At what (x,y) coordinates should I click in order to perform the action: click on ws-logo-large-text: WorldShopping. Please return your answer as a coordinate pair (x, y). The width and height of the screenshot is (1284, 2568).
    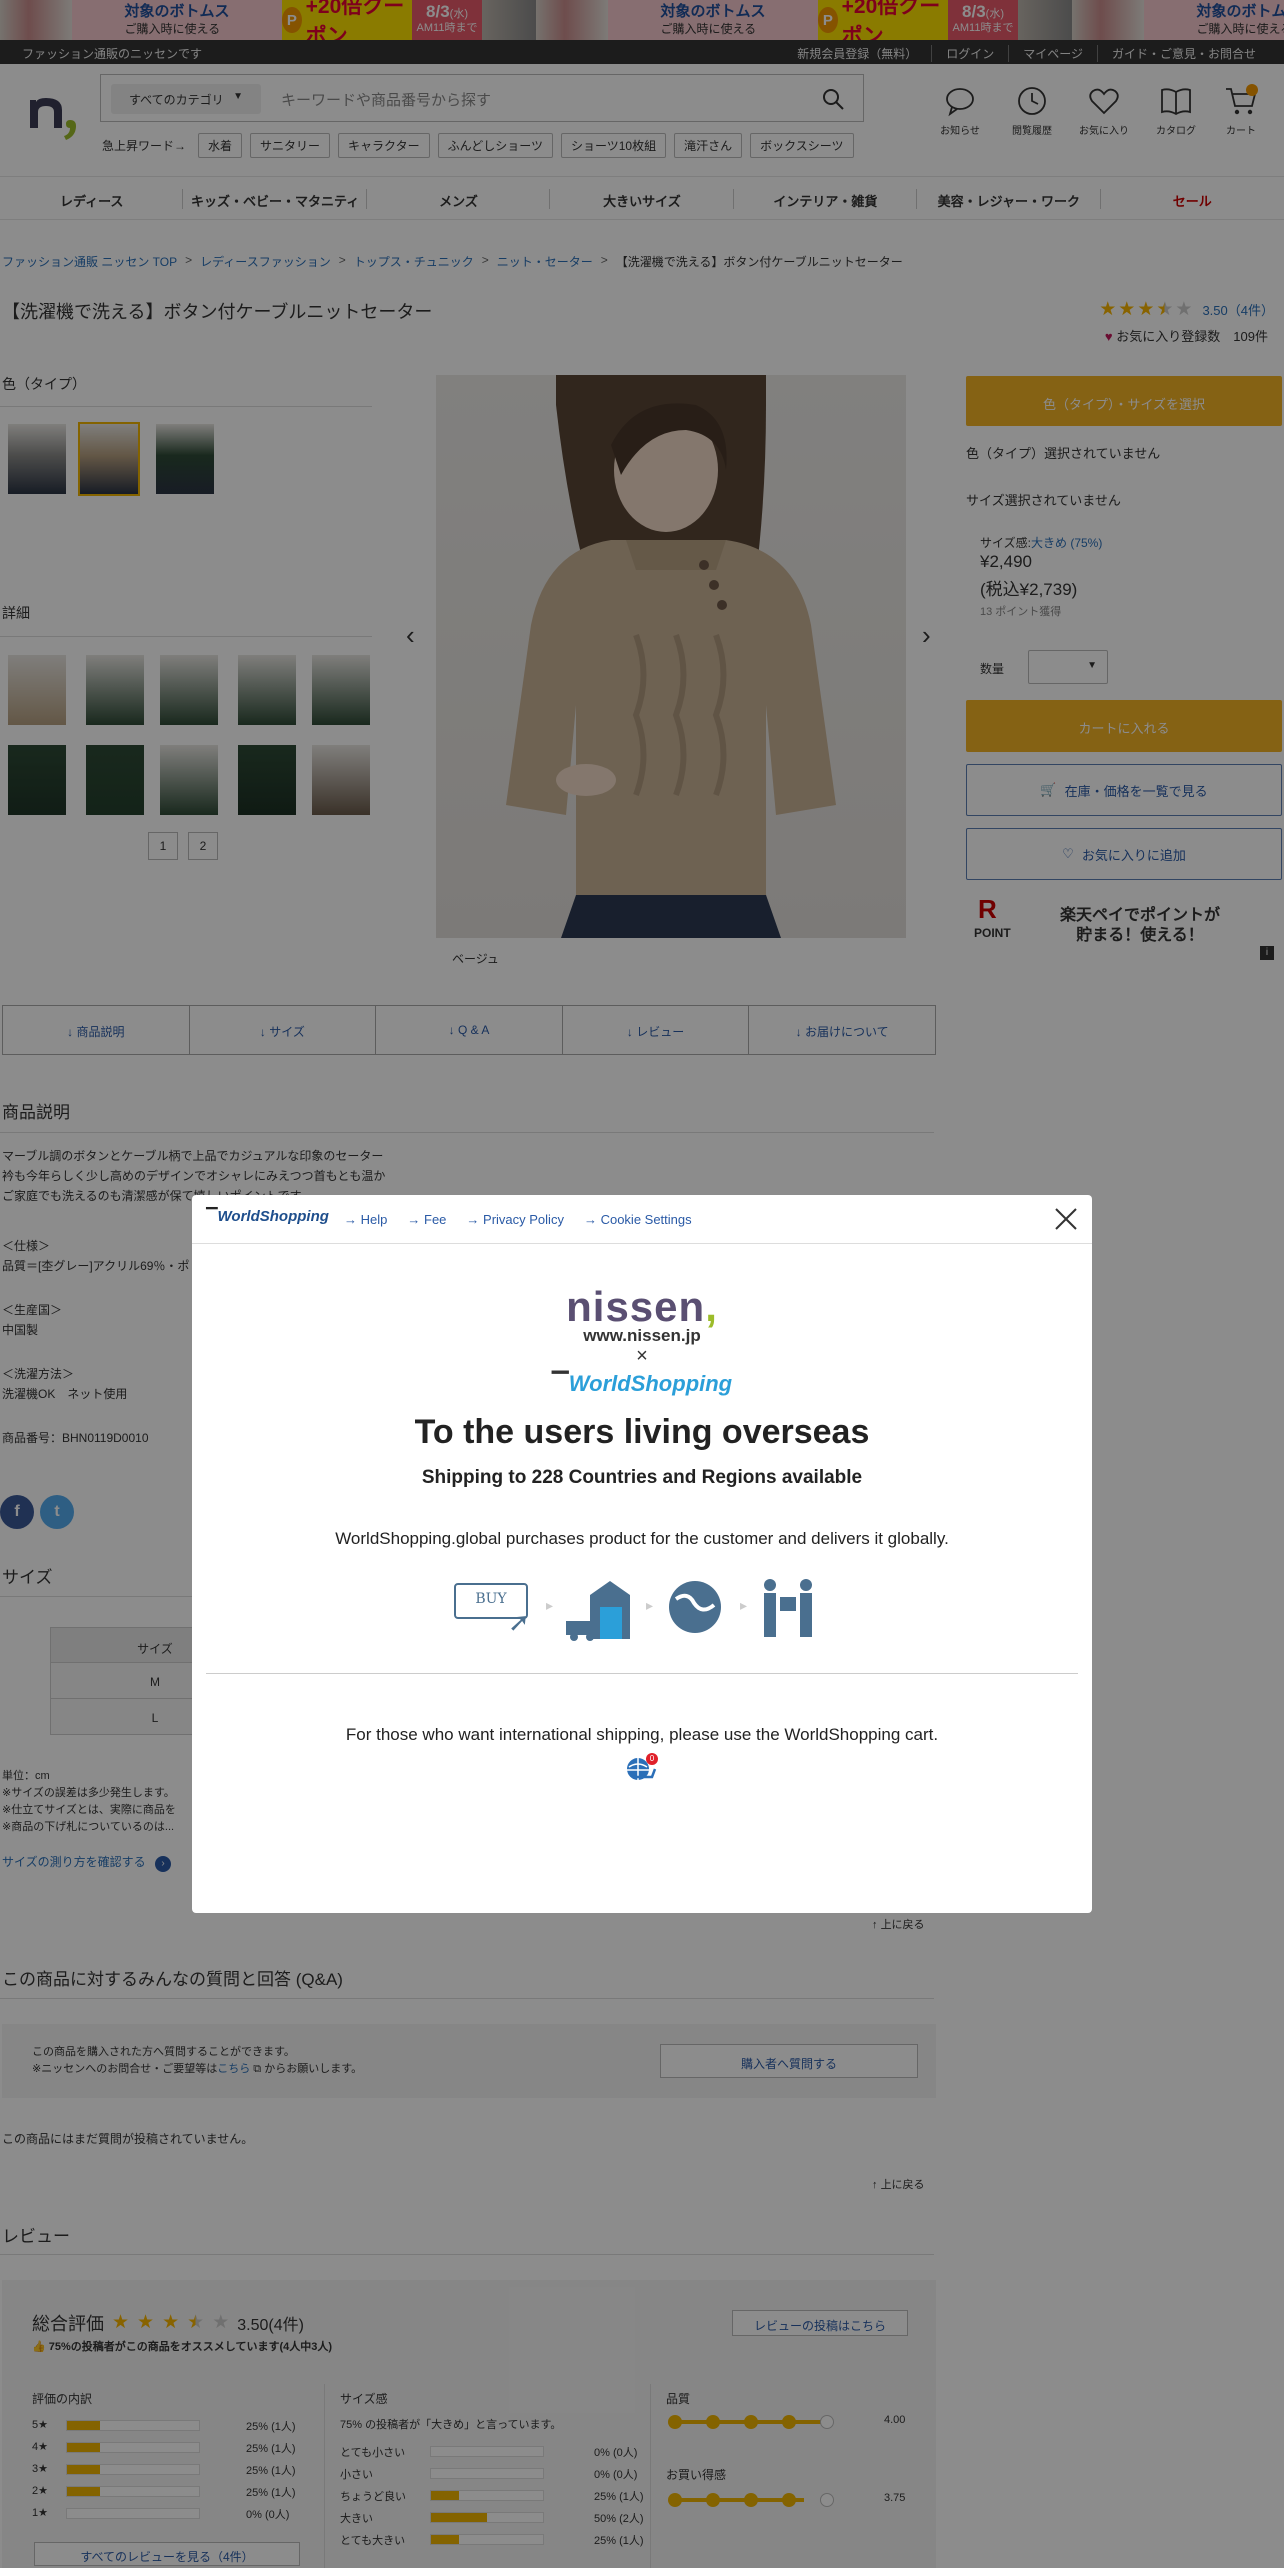
    Looking at the image, I should click on (650, 1383).